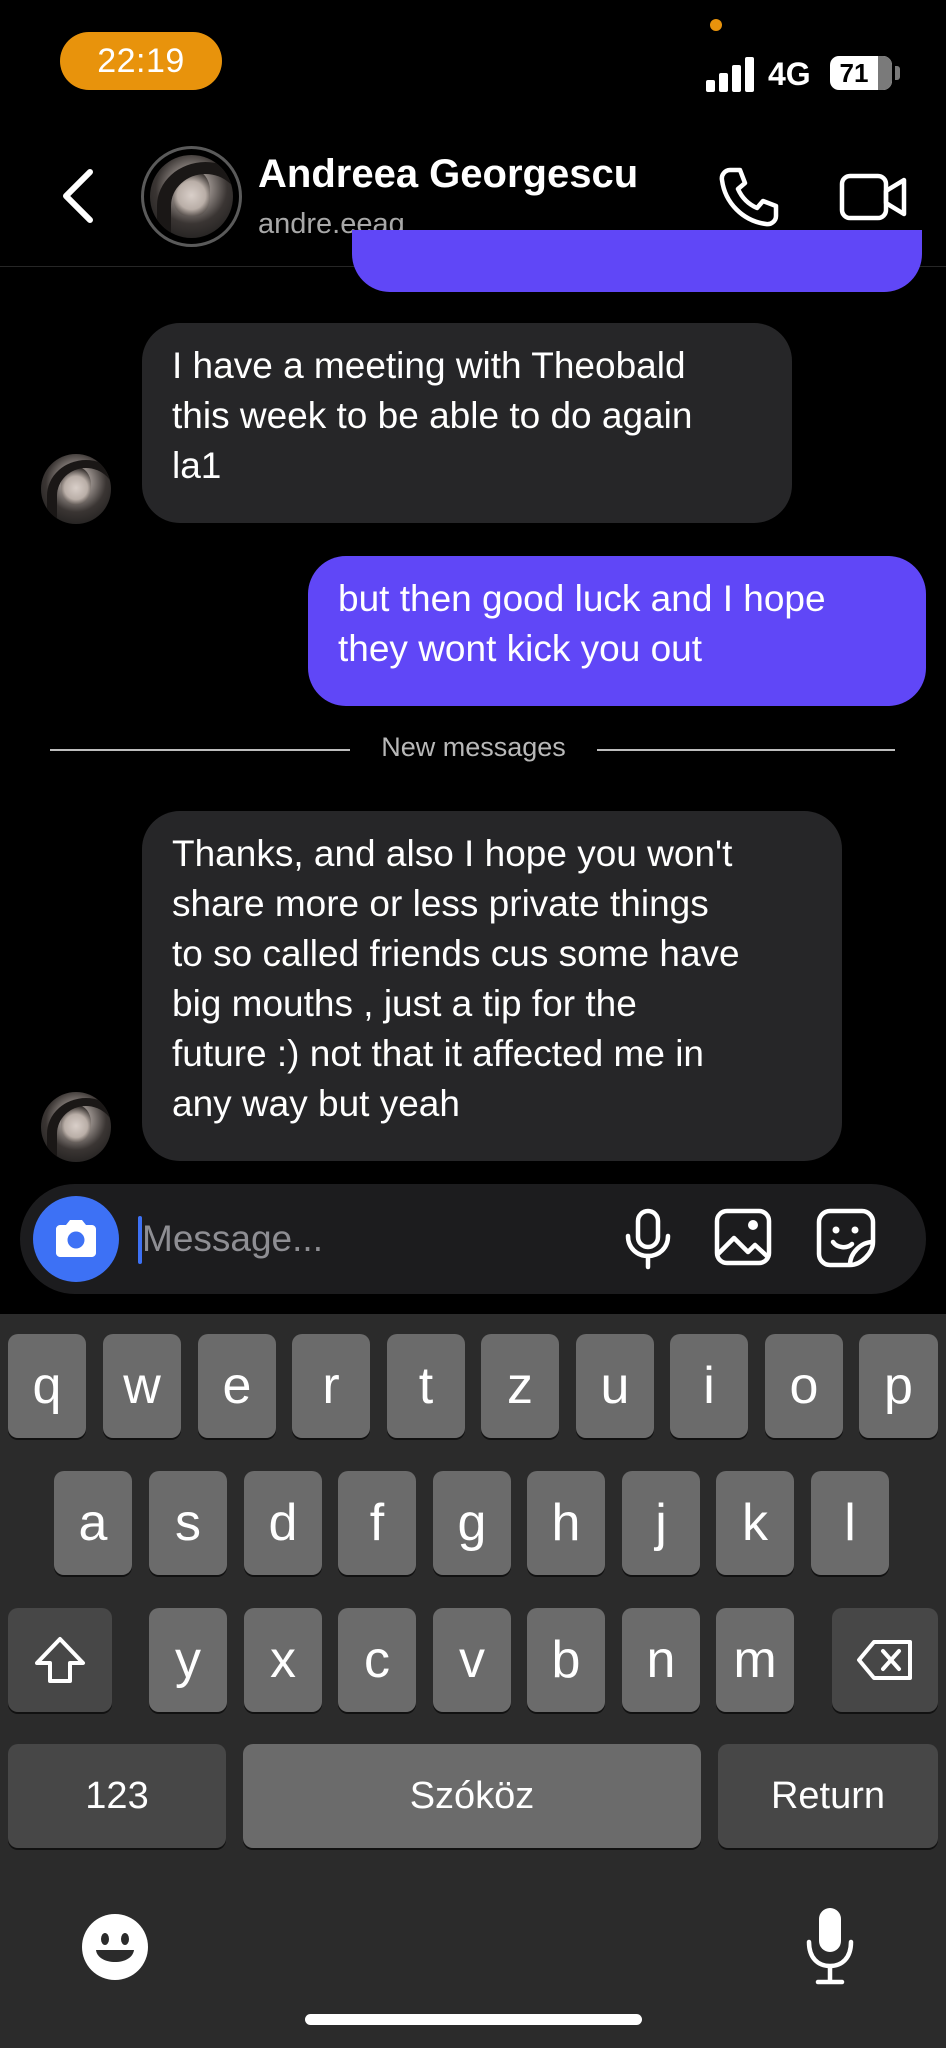 The image size is (946, 2048). I want to click on divider-line-left, so click(200, 750).